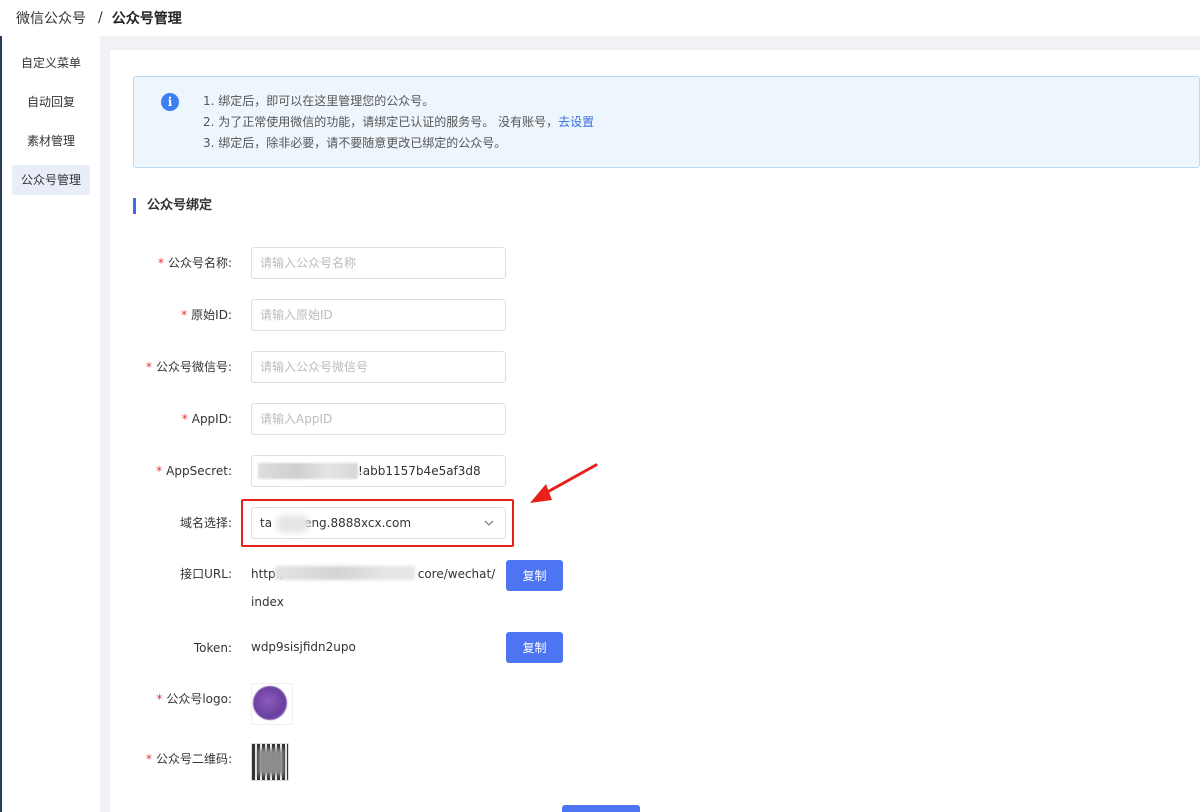 The image size is (1200, 812). I want to click on original-id-label: * 原始ID:, so click(206, 315).